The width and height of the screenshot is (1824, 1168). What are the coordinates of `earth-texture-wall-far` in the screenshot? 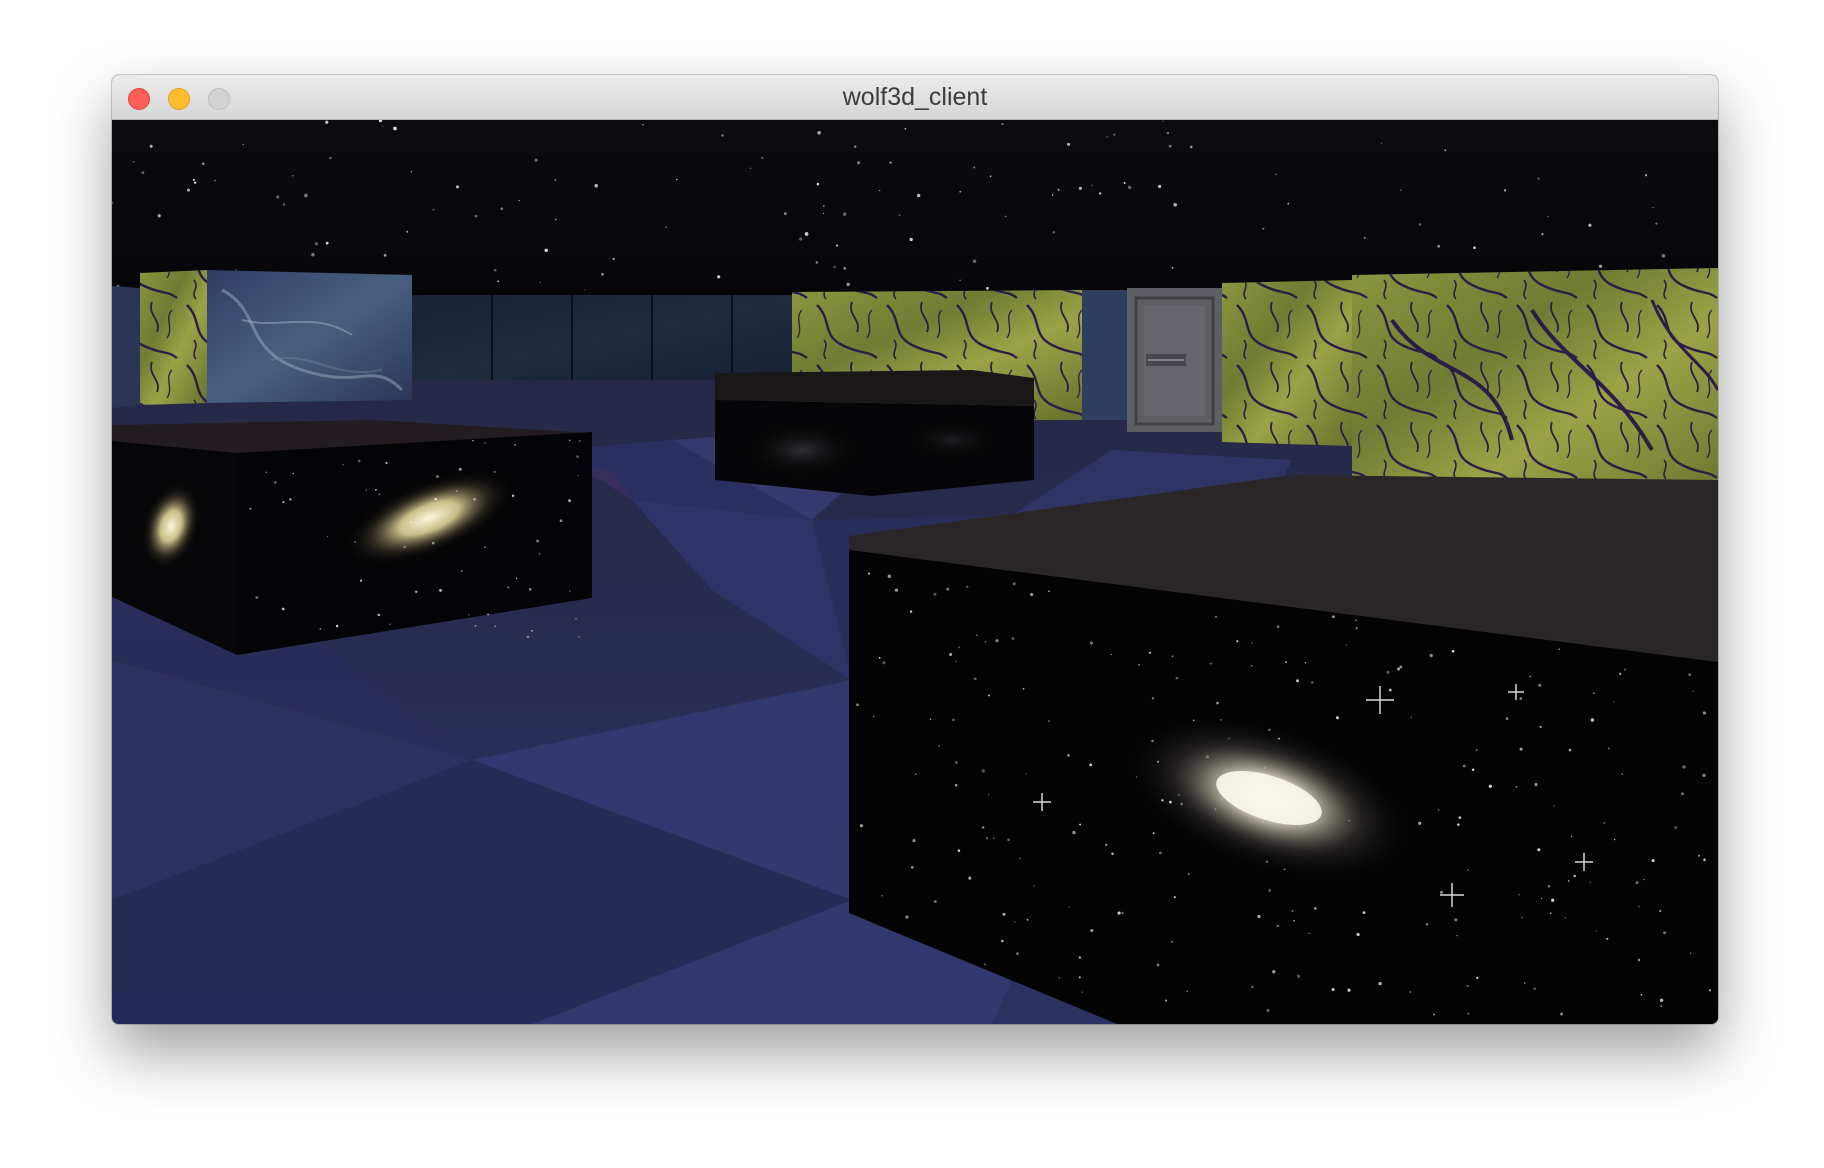 It's located at (612, 337).